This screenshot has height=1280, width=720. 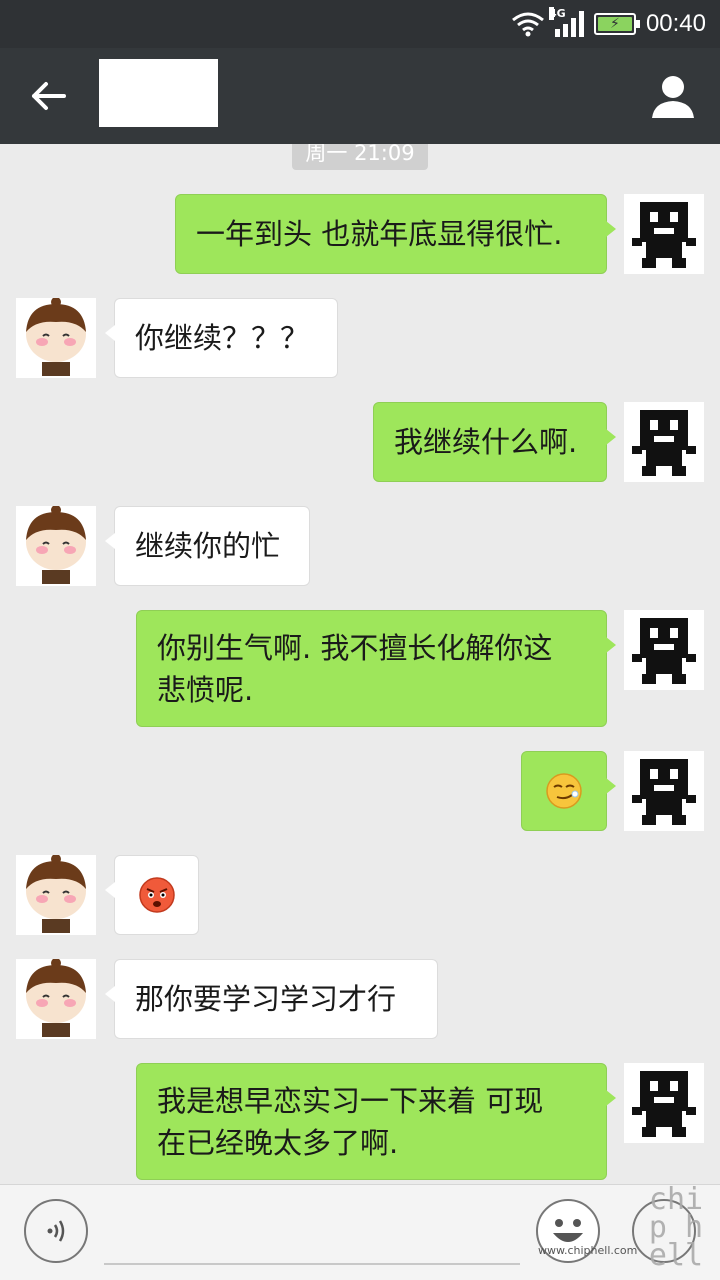 I want to click on message-bubble-received: 那你要学习学习才行, so click(x=271, y=999).